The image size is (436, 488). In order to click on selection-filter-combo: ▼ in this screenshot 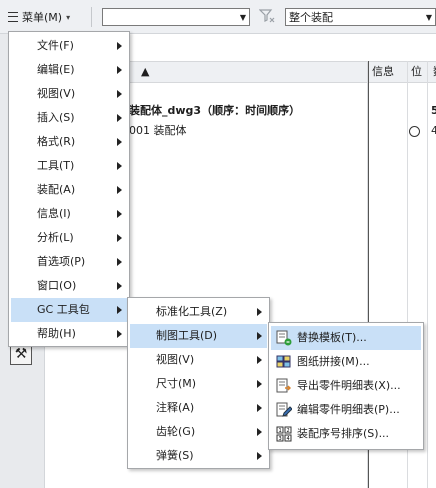, I will do `click(176, 17)`.